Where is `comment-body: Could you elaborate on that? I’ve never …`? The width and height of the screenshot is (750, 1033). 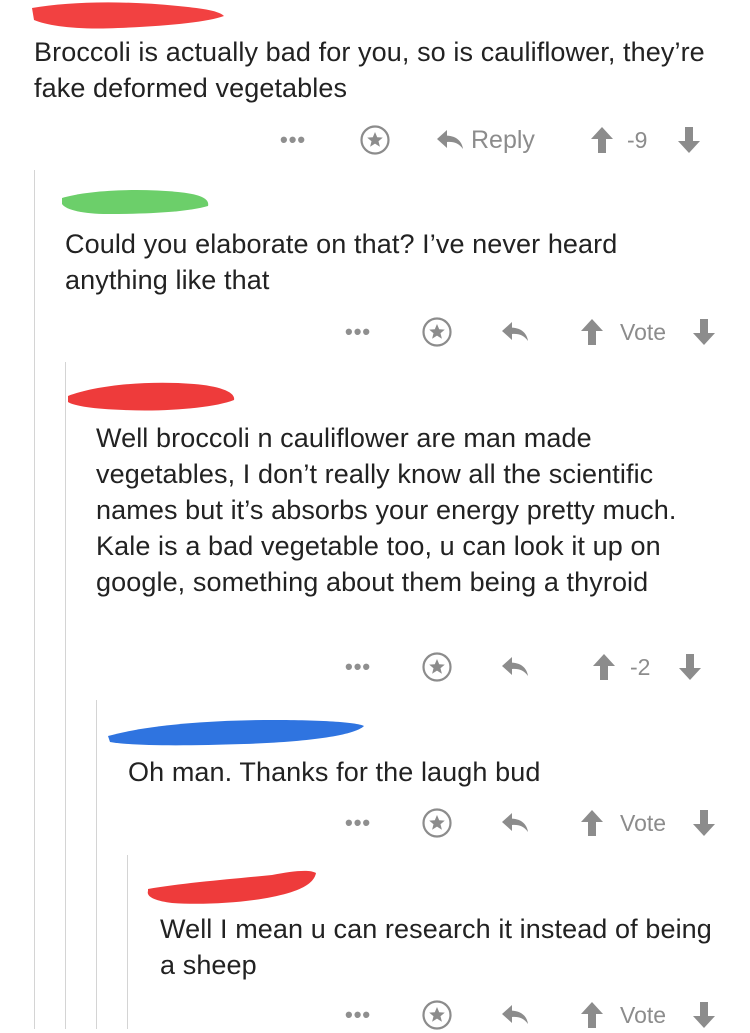 comment-body: Could you elaborate on that? I’ve never … is located at coordinates (341, 262).